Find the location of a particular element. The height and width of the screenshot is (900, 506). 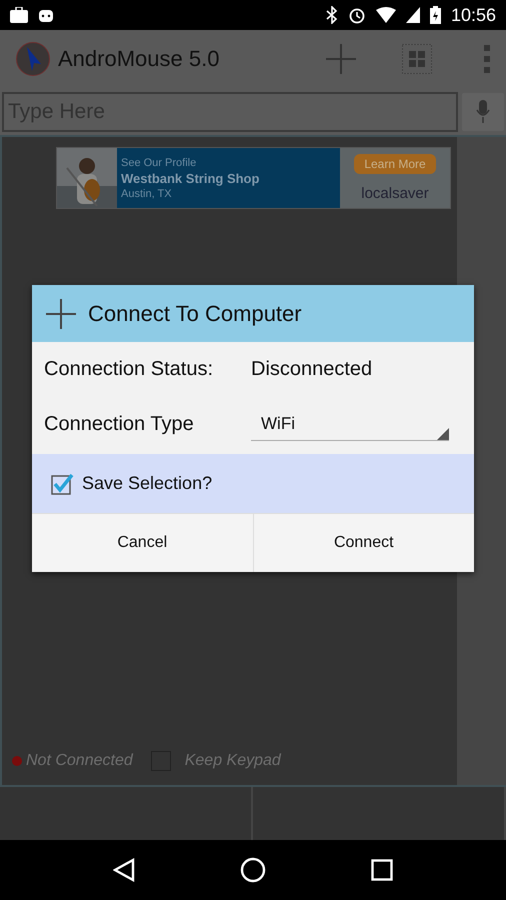

advertisement-banner: See Our Profile Westbank String Shop Austin, TX Learn More localsaver is located at coordinates (253, 178).